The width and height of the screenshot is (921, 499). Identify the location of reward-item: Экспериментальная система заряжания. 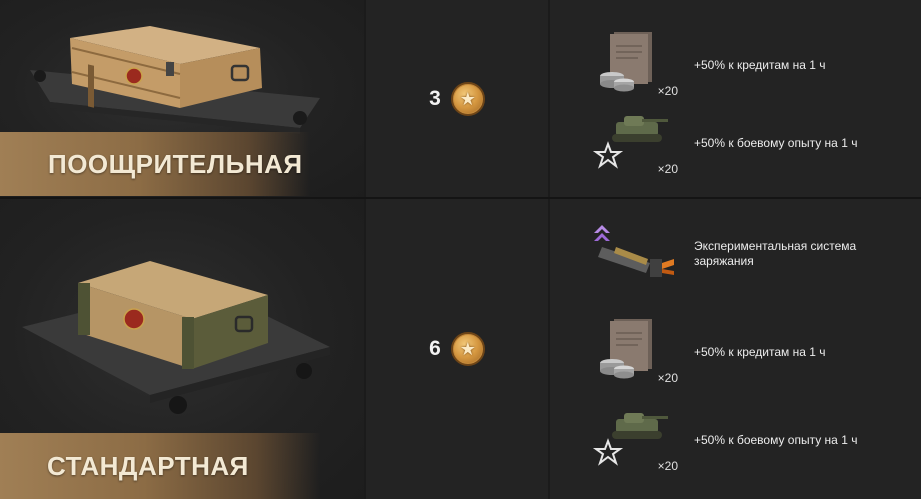
(726, 254).